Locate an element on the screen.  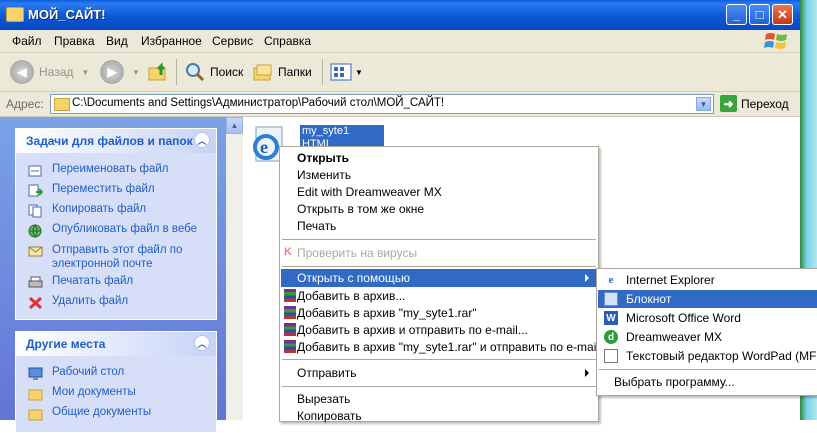
search-button: Поиск is located at coordinates (213, 72).